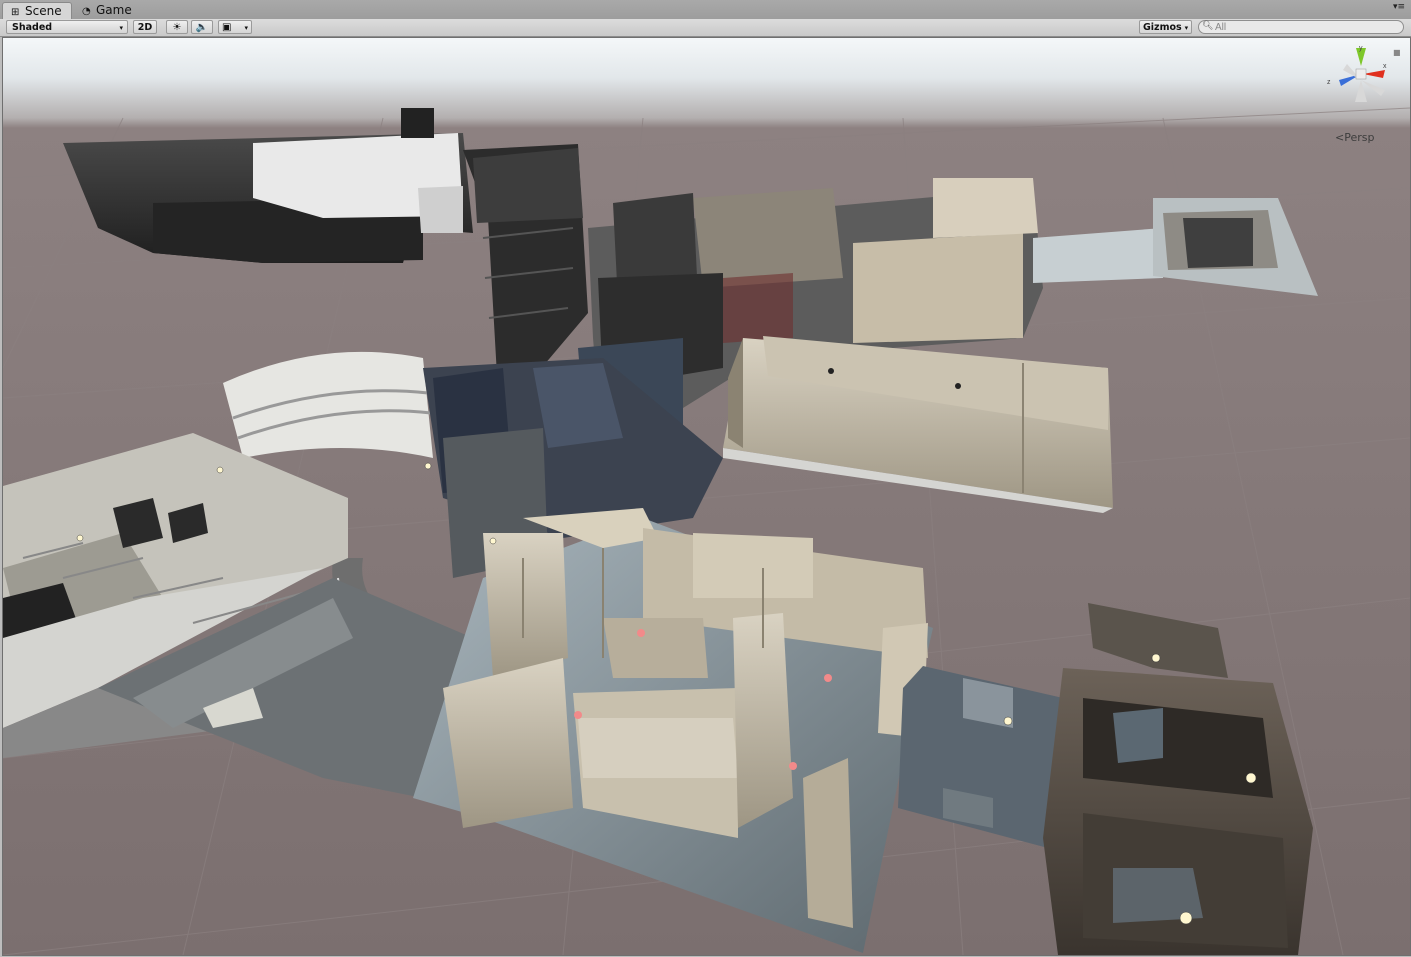 This screenshot has width=1411, height=957. I want to click on speaker-icon: 🔈, so click(202, 27).